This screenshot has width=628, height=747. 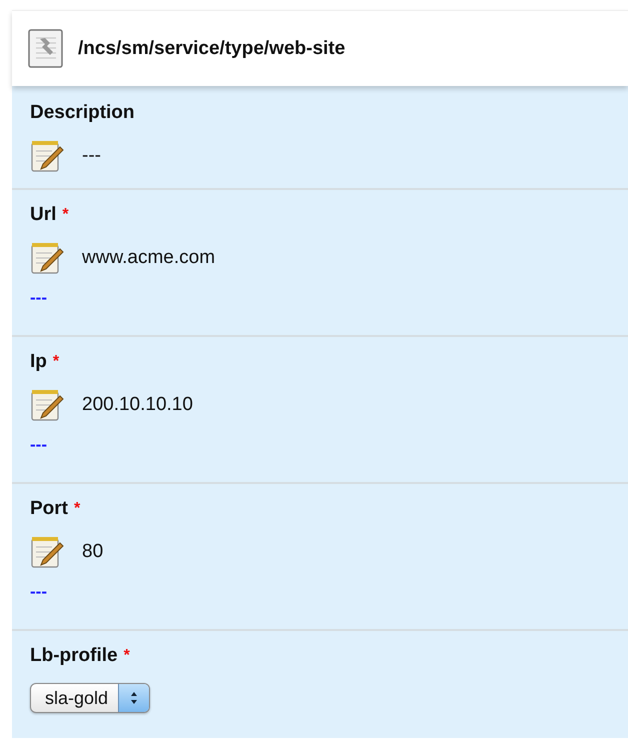 I want to click on field-value: 80, so click(x=93, y=552).